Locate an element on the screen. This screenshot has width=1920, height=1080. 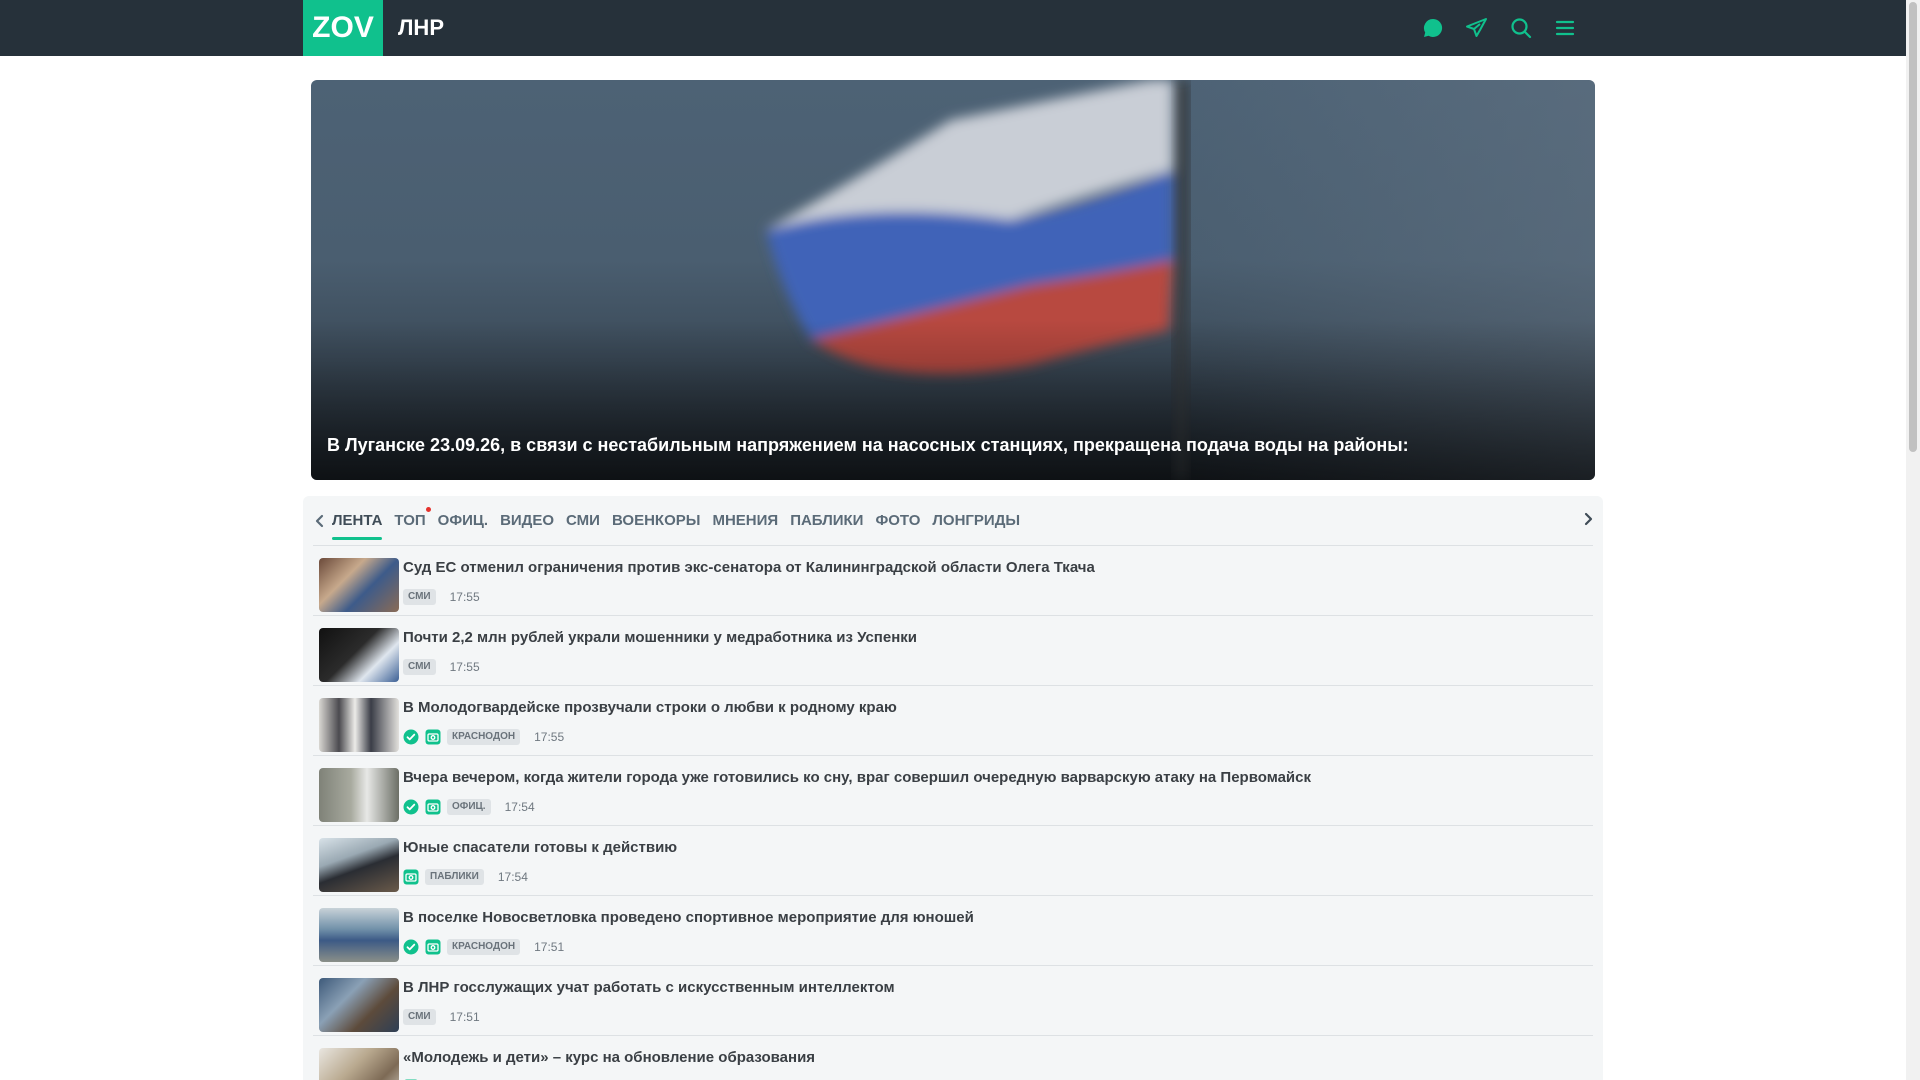
chat-icon is located at coordinates (1433, 28).